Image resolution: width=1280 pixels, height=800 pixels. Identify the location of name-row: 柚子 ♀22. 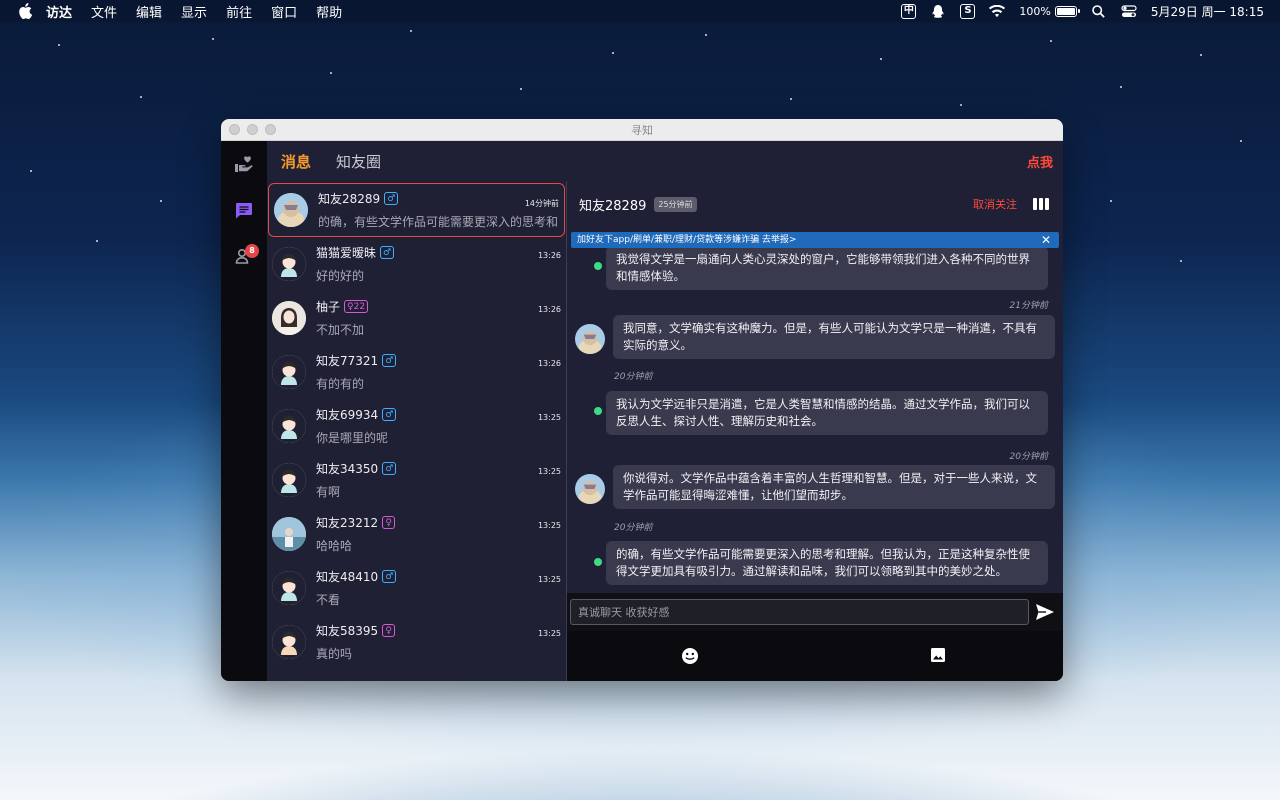
(441, 306).